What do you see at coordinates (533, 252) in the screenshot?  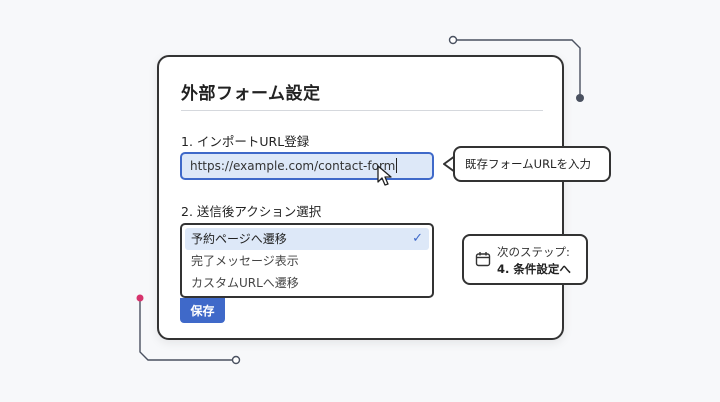 I see `next-step-label: 次のステップ:` at bounding box center [533, 252].